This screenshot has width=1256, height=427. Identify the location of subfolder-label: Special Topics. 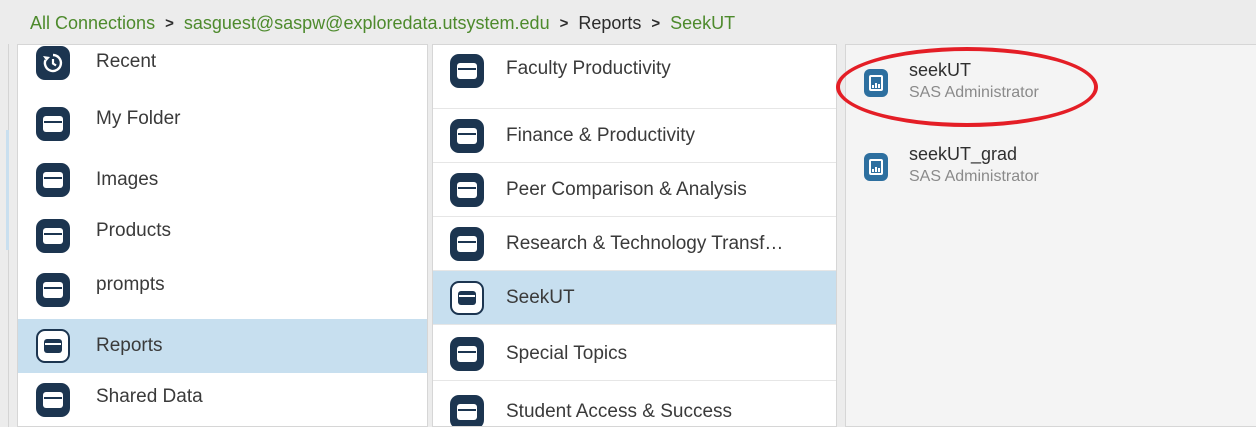
(567, 353).